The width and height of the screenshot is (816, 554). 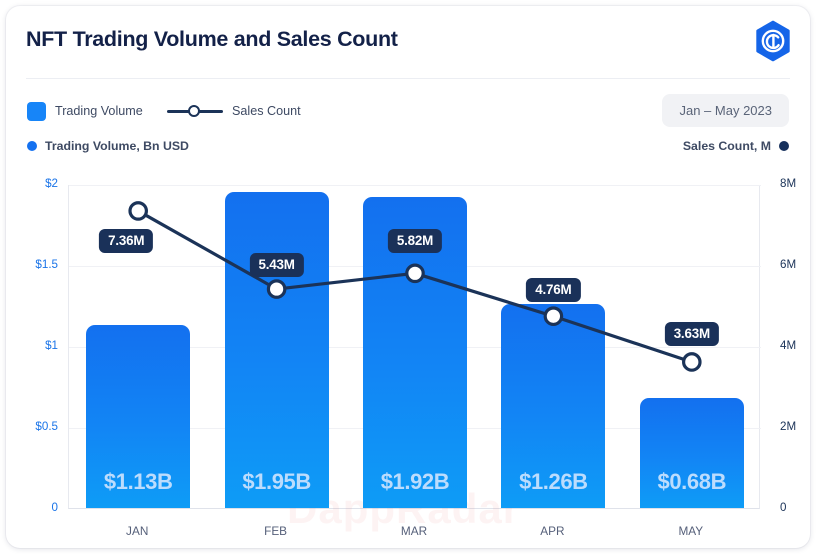 What do you see at coordinates (415, 241) in the screenshot?
I see `line-point-value-label: 5.82M` at bounding box center [415, 241].